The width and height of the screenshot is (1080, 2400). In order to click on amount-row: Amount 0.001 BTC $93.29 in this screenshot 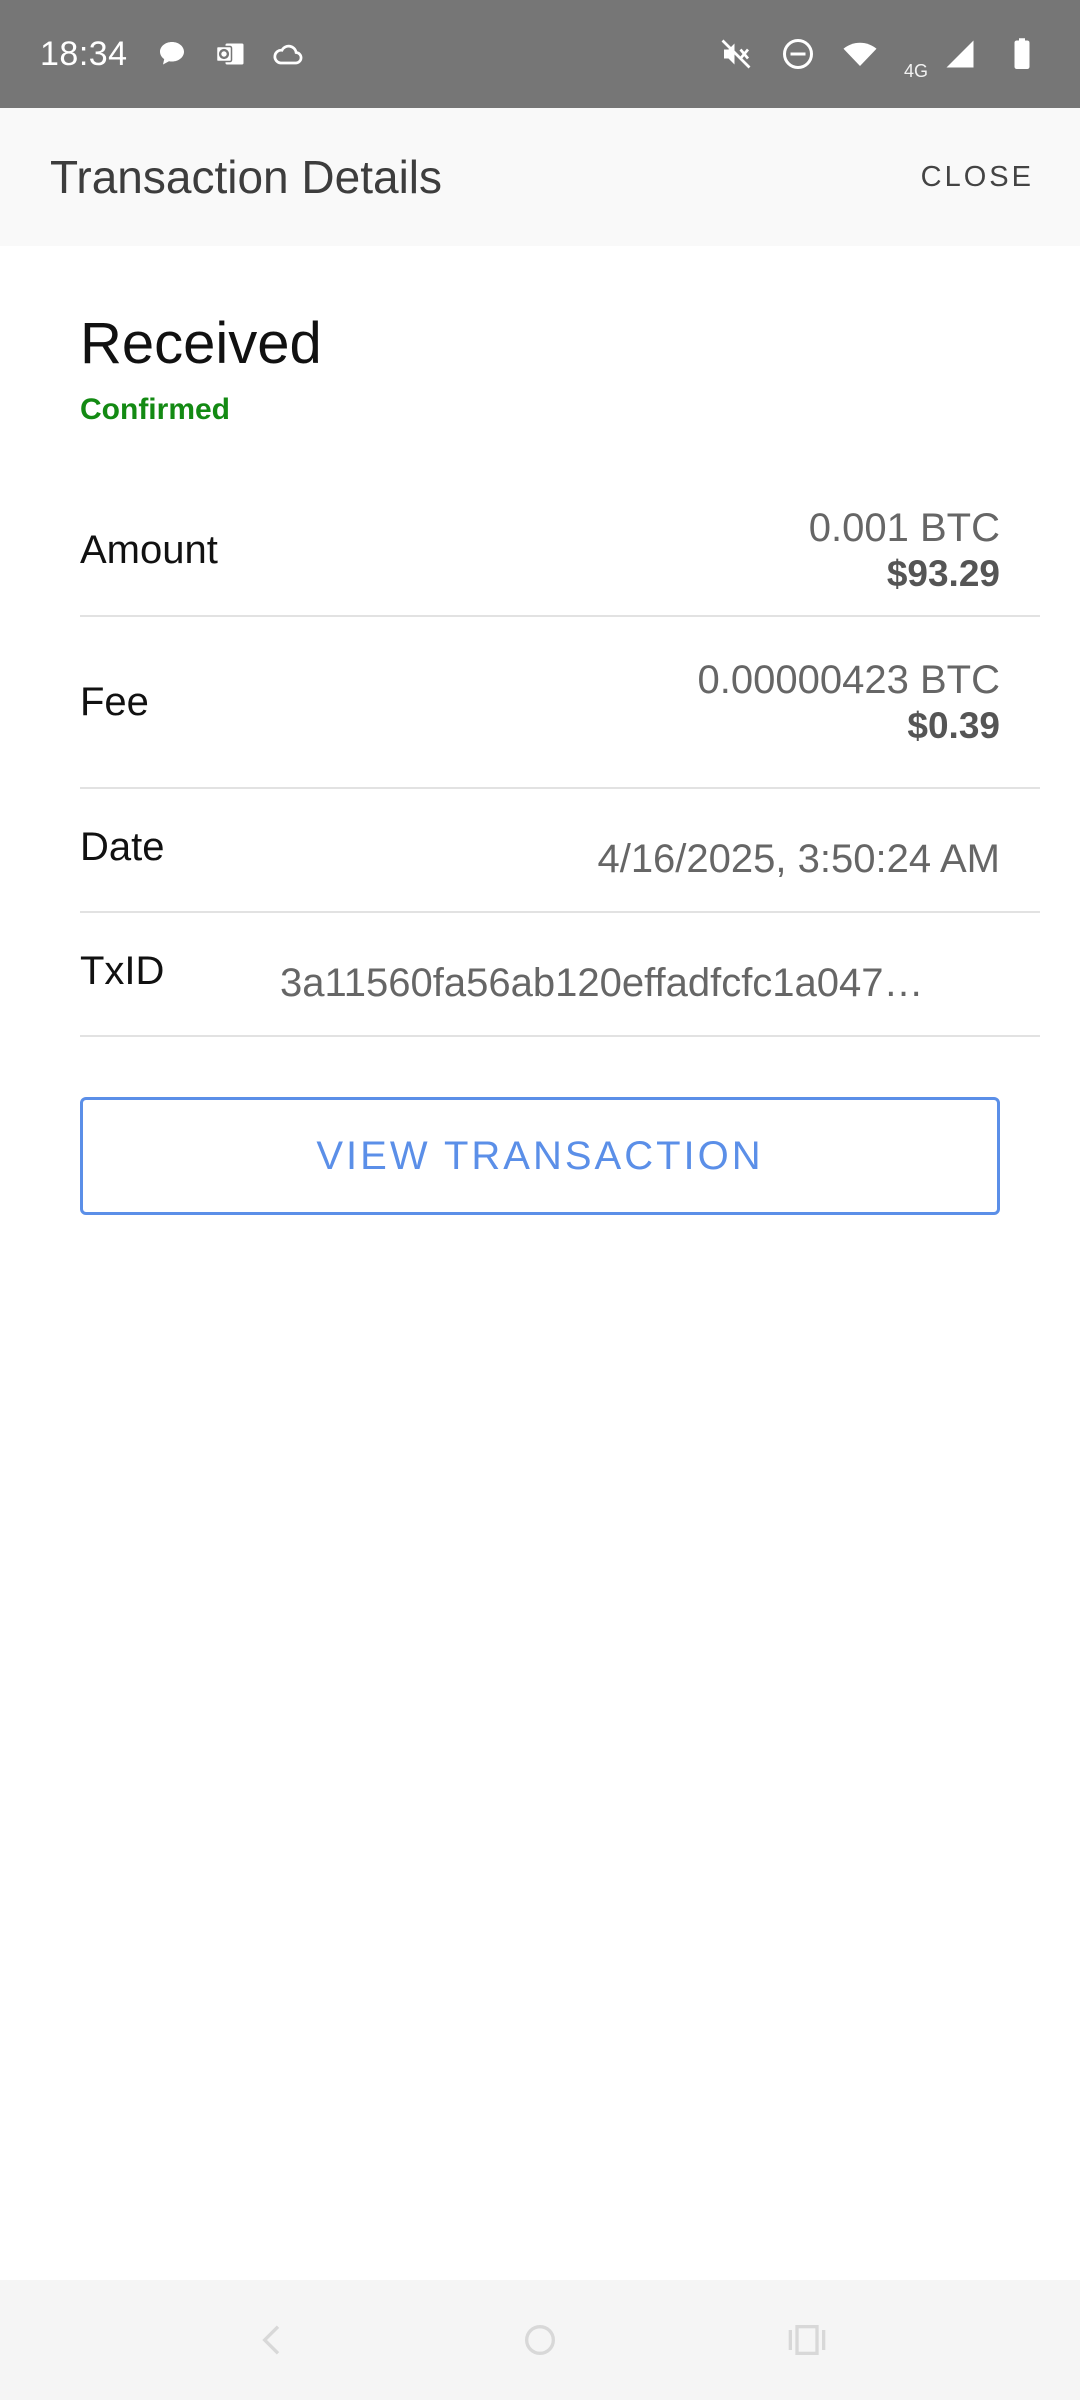, I will do `click(560, 554)`.